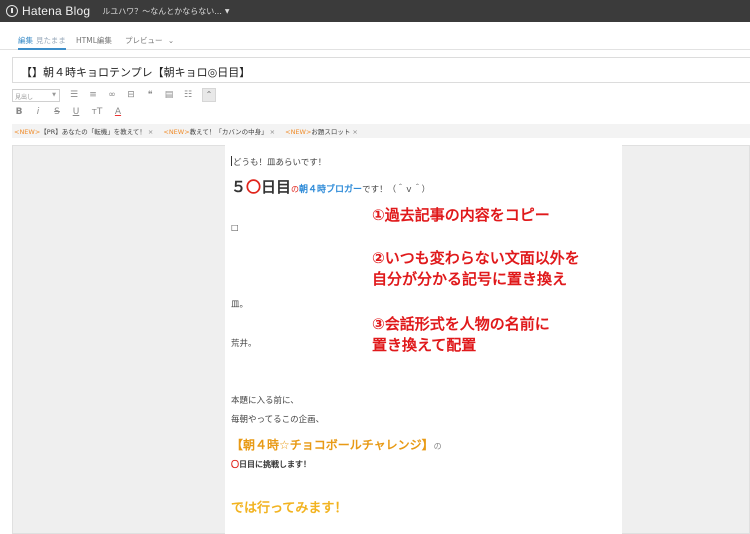  I want to click on day-count-rest: です！（＾ｖ＾）, so click(396, 190).